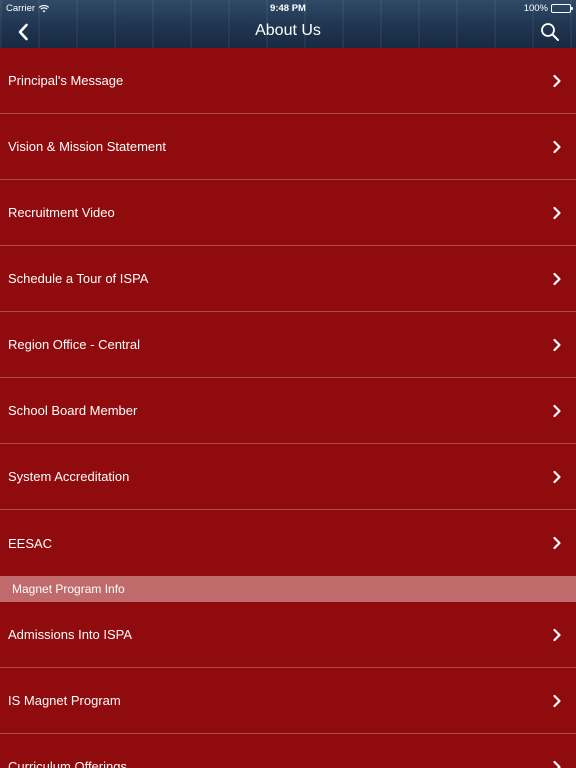 The height and width of the screenshot is (768, 576). What do you see at coordinates (78, 278) in the screenshot?
I see `list-item-label: Schedule a Tour of ISPA` at bounding box center [78, 278].